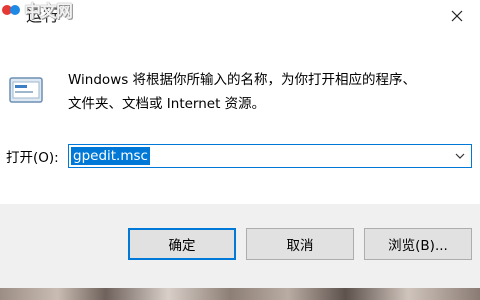 The height and width of the screenshot is (300, 480). What do you see at coordinates (11, 10) in the screenshot?
I see `app-logo-icon` at bounding box center [11, 10].